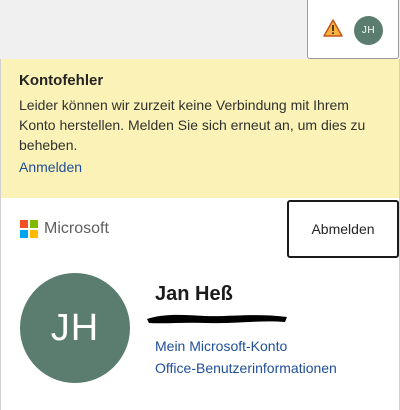  What do you see at coordinates (217, 319) in the screenshot?
I see `redacted-email` at bounding box center [217, 319].